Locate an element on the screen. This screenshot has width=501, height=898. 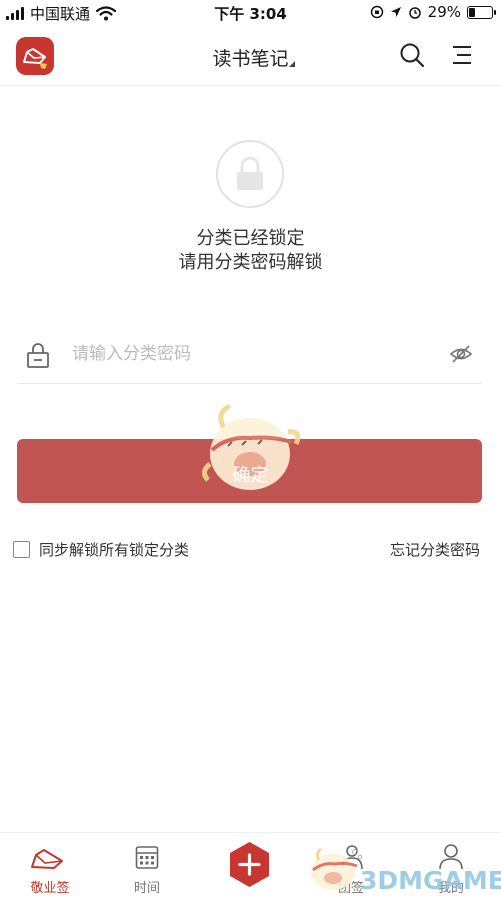
status-right: 29% is located at coordinates (433, 12).